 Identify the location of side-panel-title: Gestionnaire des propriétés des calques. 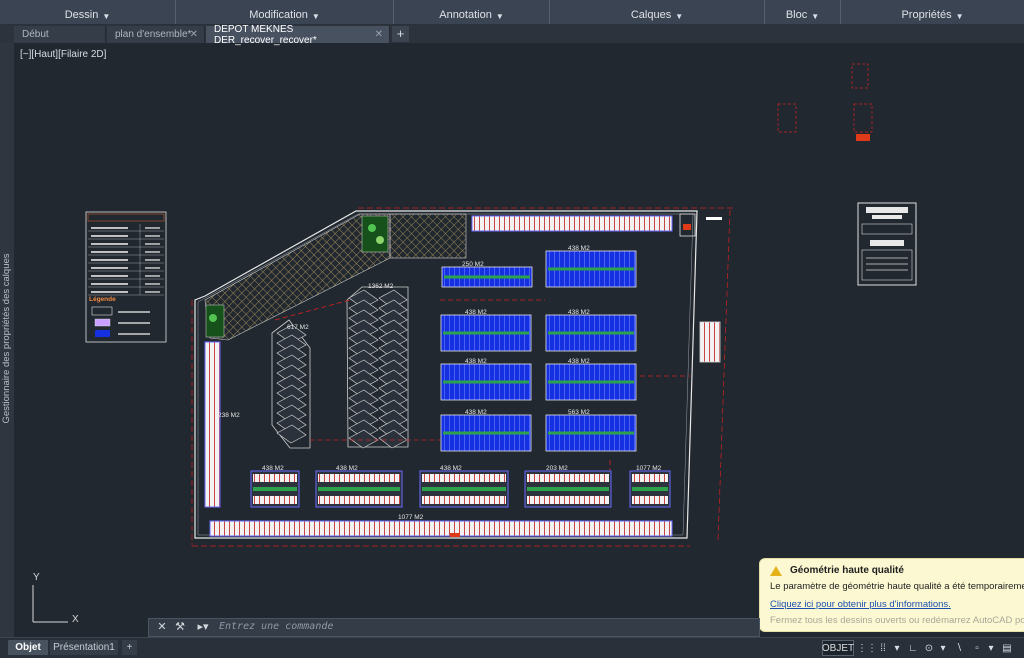
(6, 338).